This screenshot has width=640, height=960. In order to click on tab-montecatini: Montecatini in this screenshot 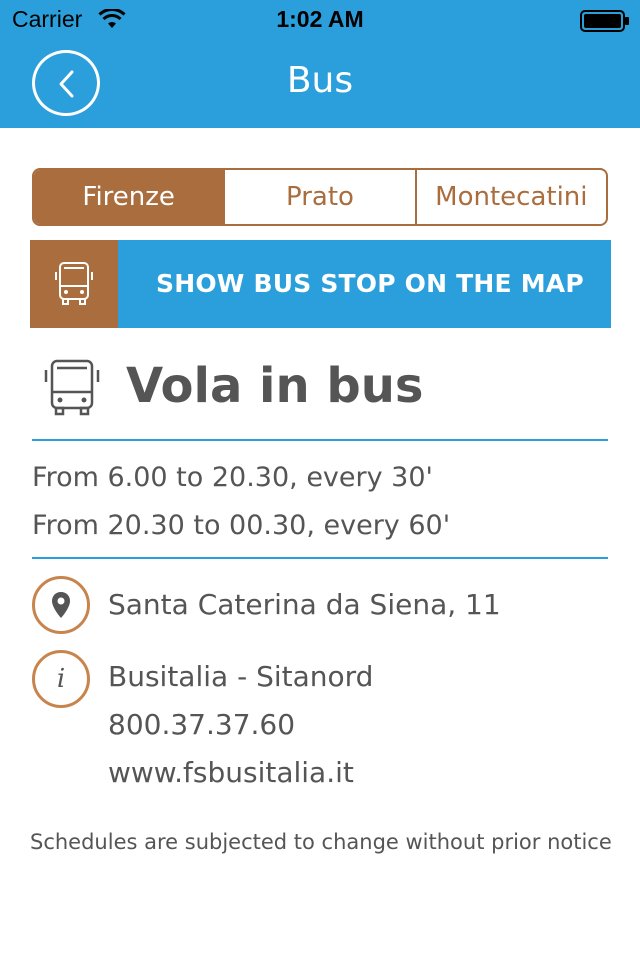, I will do `click(510, 197)`.